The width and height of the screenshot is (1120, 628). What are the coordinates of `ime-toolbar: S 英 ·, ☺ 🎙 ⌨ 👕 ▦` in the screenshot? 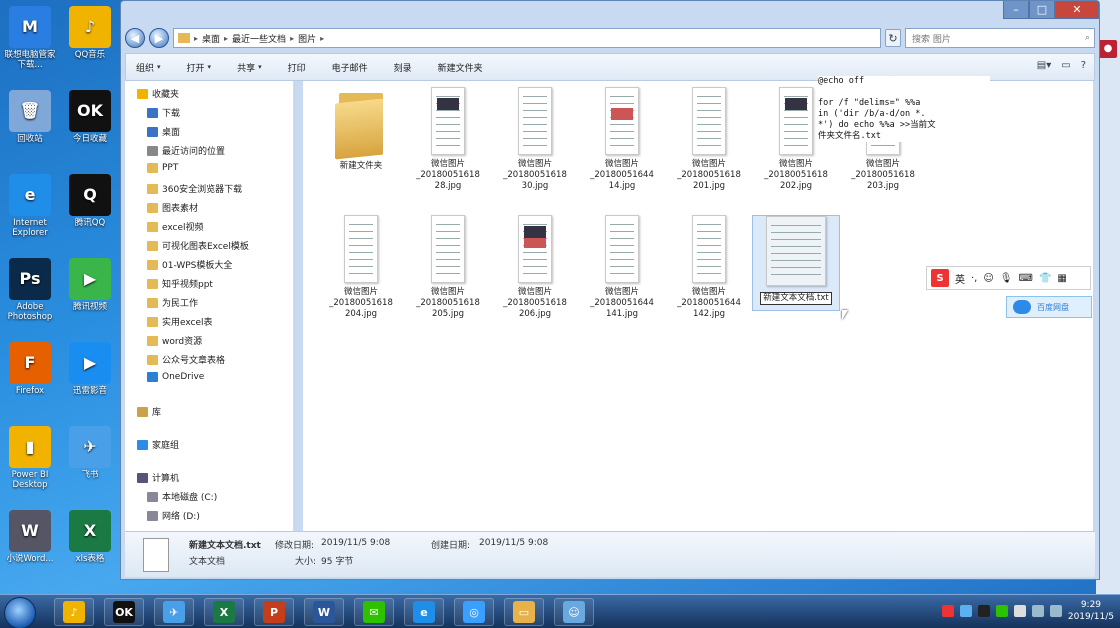 It's located at (1008, 278).